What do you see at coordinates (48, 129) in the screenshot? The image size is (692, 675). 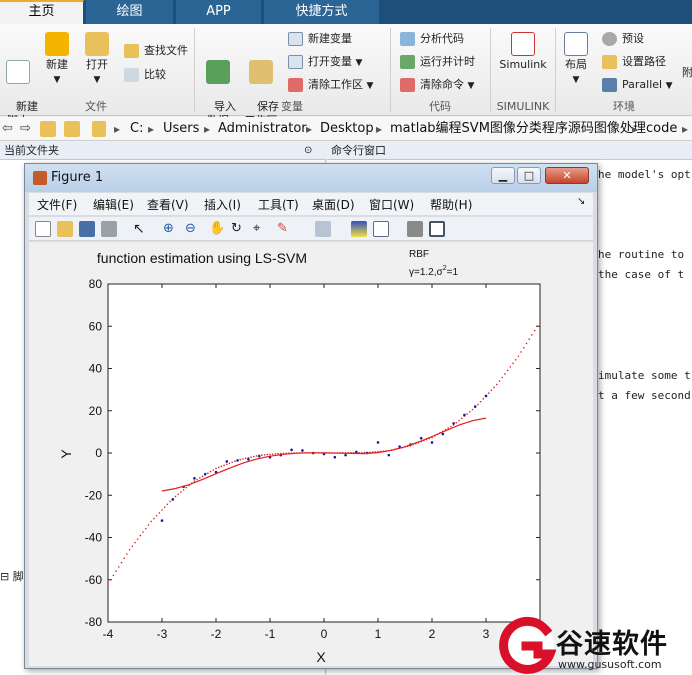 I see `up-folder-icon` at bounding box center [48, 129].